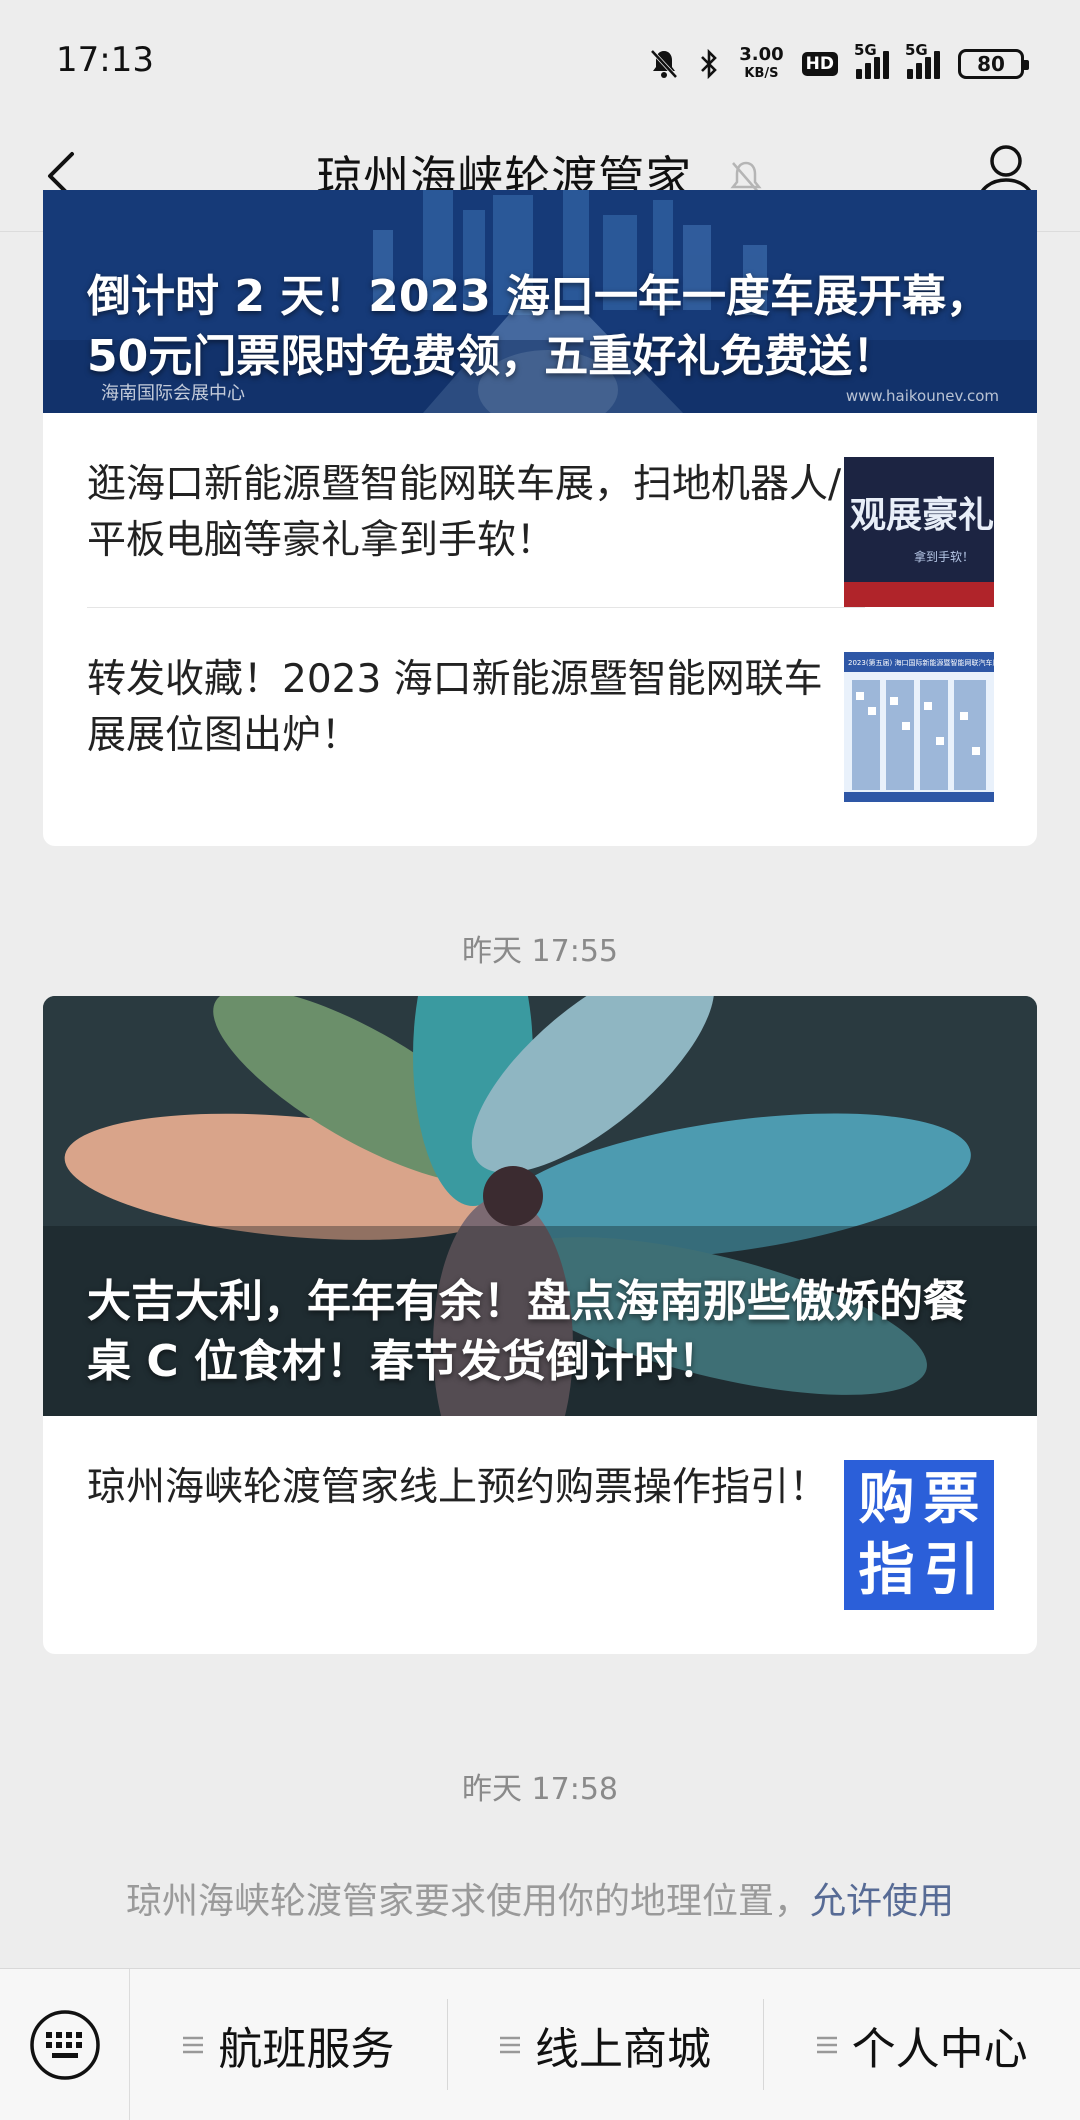 The width and height of the screenshot is (1080, 2120). Describe the element at coordinates (464, 512) in the screenshot. I see `article-title: 逛海口新能源暨智能网联车展，扫地机器人/平板电脑等豪礼拿到手软！` at that location.